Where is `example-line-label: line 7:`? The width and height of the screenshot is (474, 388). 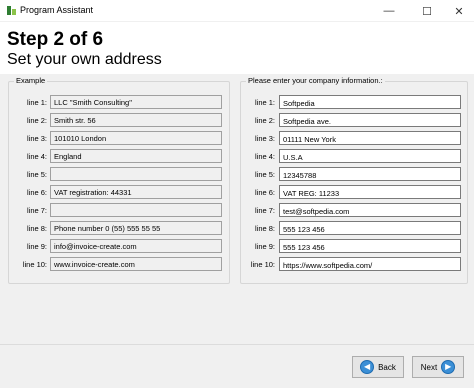
example-line-label: line 7: is located at coordinates (36, 210).